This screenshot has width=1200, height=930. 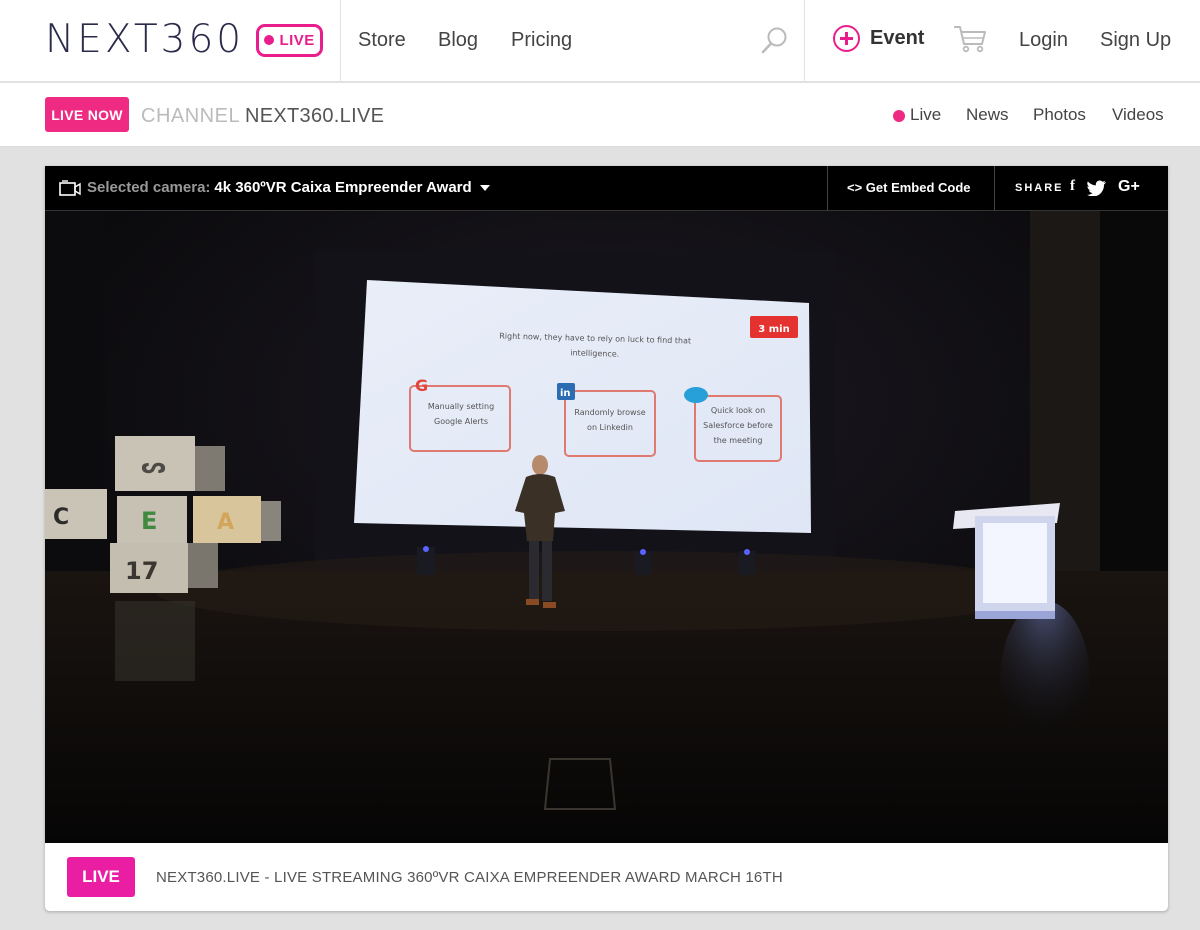 I want to click on live-now-badge: LIVE NOW, so click(x=87, y=114).